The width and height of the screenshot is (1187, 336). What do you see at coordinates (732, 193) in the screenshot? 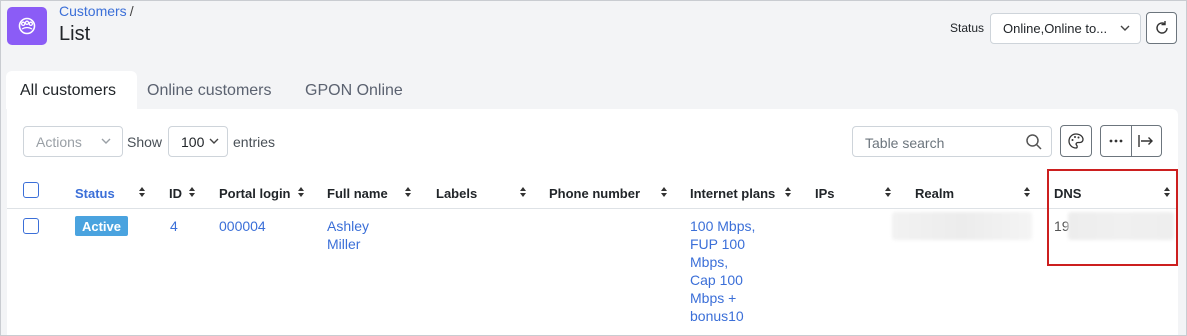
I see `column-header-internet-plans: Internet plans` at bounding box center [732, 193].